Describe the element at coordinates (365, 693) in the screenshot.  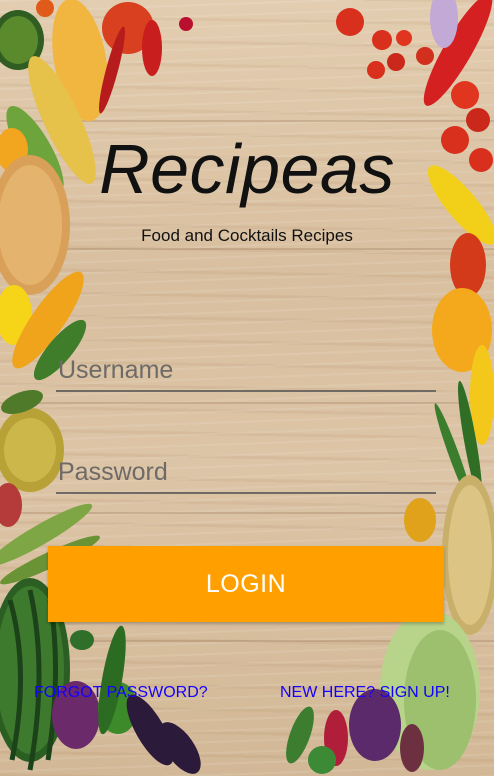
I see `sign-up-link: NEW HERE? SIGN UP!` at that location.